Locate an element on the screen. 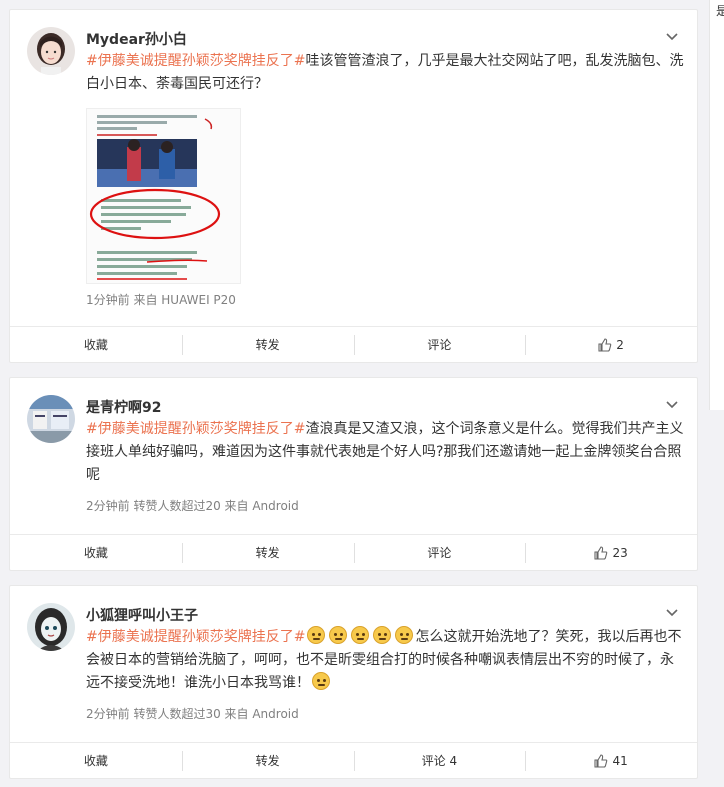  action-bar: 收藏 转发 评论 2 is located at coordinates (353, 344).